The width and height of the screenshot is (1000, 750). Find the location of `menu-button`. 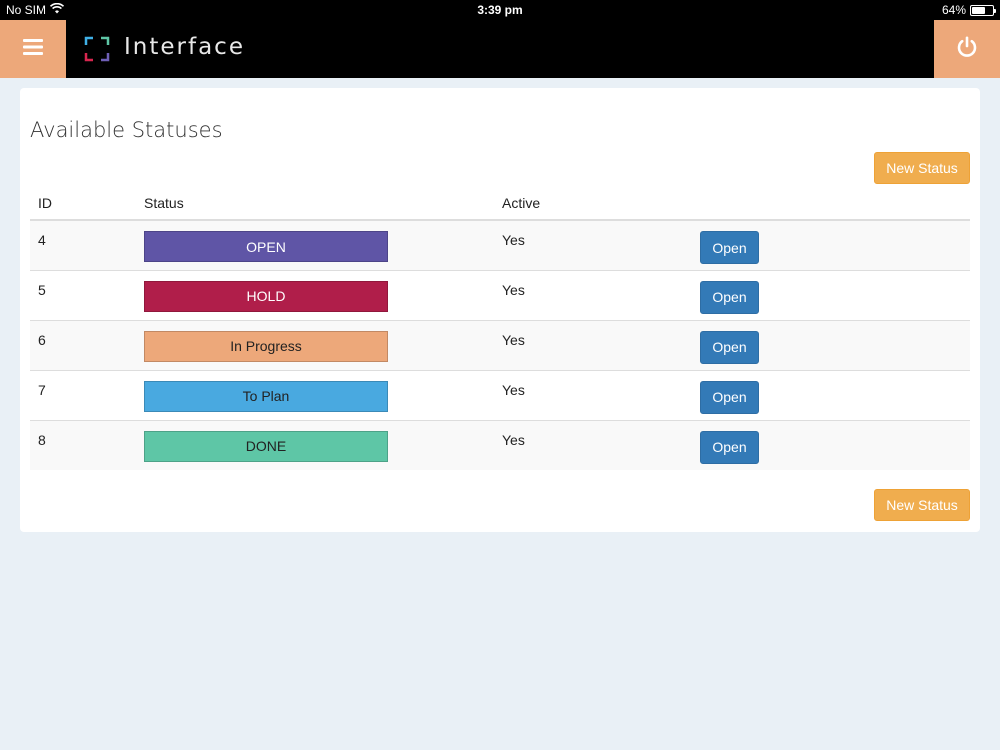

menu-button is located at coordinates (33, 49).